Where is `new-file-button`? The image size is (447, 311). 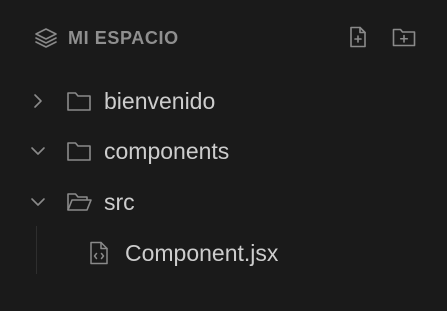 new-file-button is located at coordinates (358, 39).